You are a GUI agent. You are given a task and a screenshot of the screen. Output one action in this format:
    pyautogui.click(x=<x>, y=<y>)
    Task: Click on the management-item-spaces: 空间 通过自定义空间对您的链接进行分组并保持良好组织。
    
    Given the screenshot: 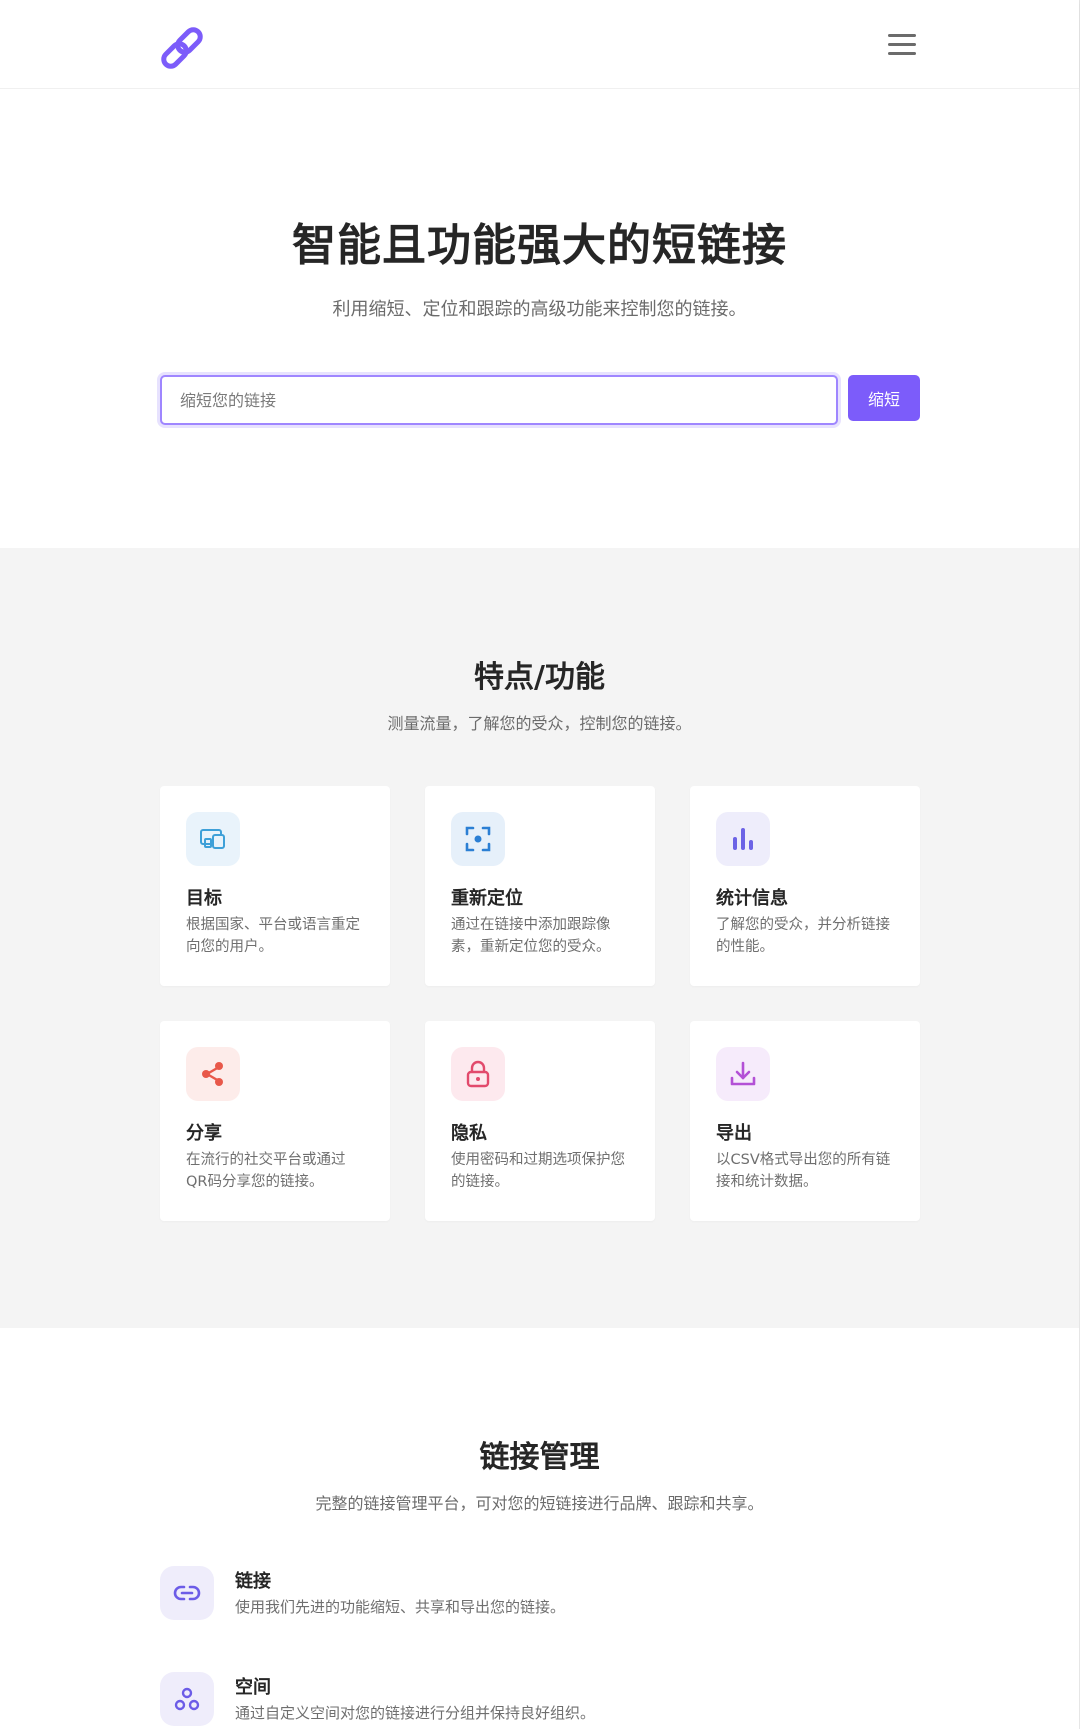 What is the action you would take?
    pyautogui.click(x=510, y=1699)
    